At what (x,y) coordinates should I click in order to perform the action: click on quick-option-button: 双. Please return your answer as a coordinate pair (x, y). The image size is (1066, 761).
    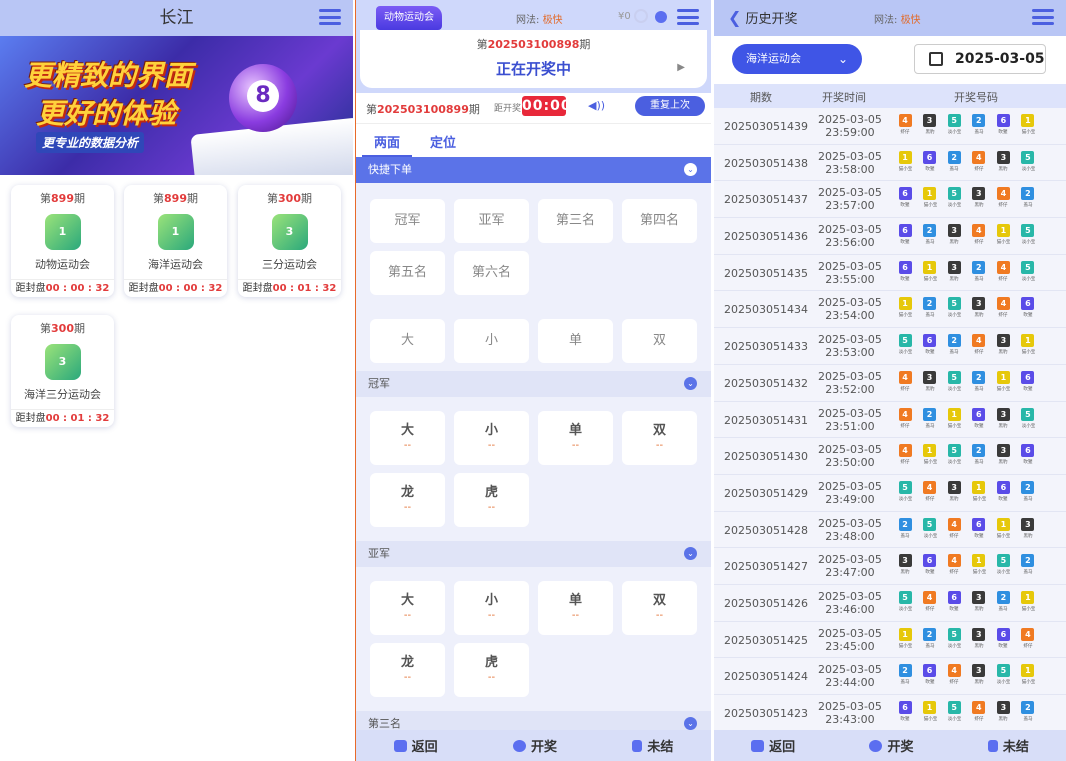
    Looking at the image, I should click on (659, 341).